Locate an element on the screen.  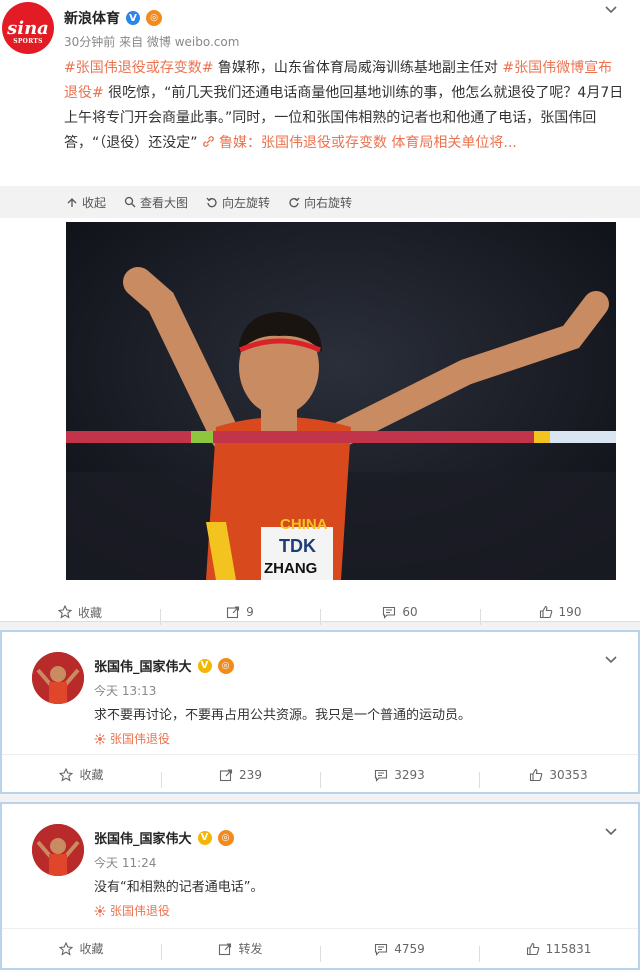
comment-button: 3293 is located at coordinates (399, 777).